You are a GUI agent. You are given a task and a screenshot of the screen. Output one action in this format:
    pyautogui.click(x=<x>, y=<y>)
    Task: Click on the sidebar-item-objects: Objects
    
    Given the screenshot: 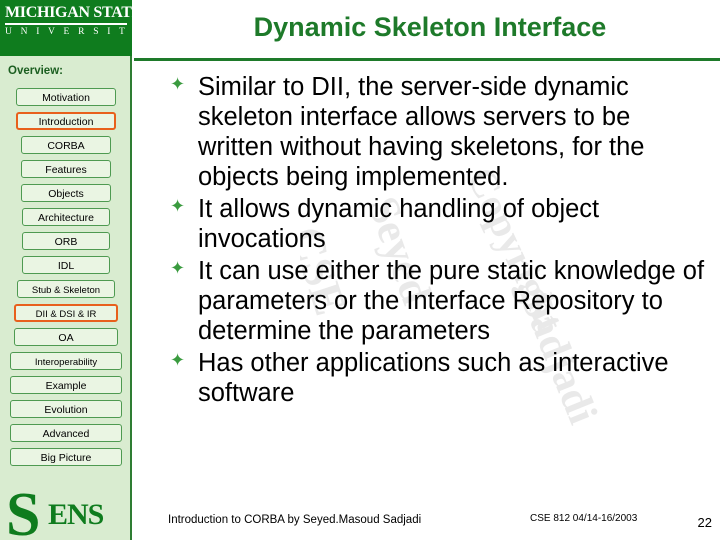 What is the action you would take?
    pyautogui.click(x=66, y=193)
    